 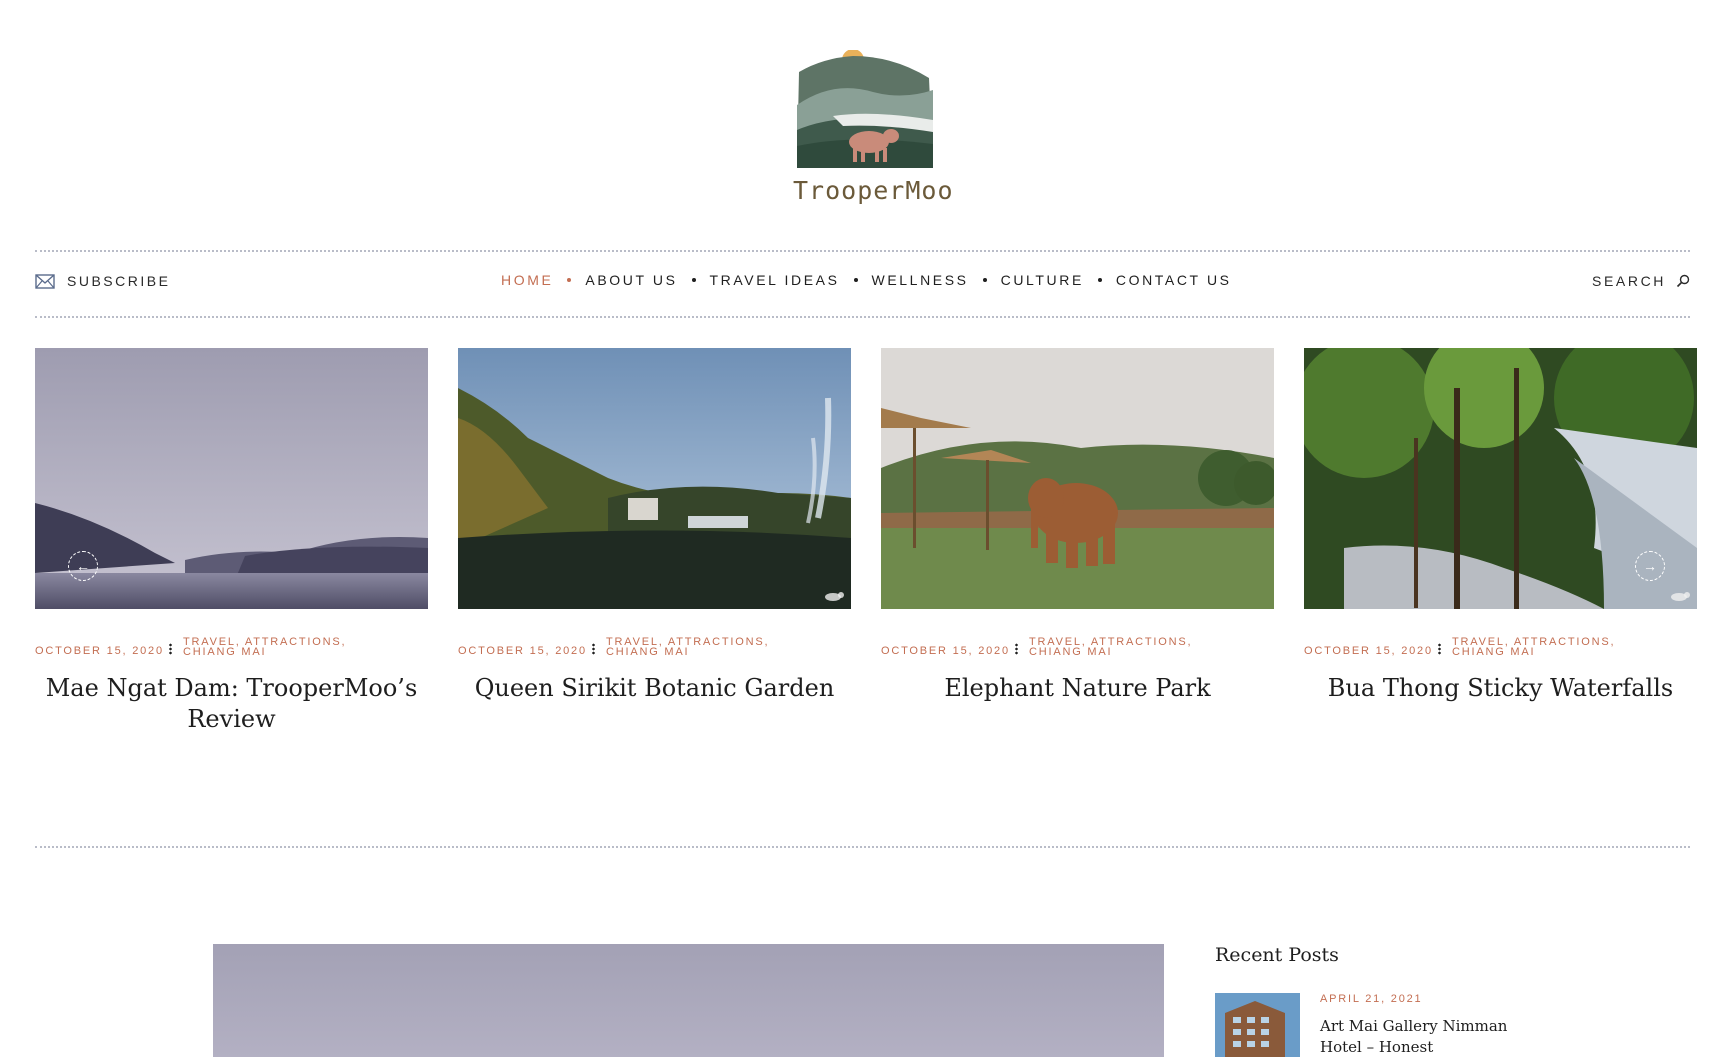 I want to click on nav-item-culture: CULTURE, so click(x=1042, y=280).